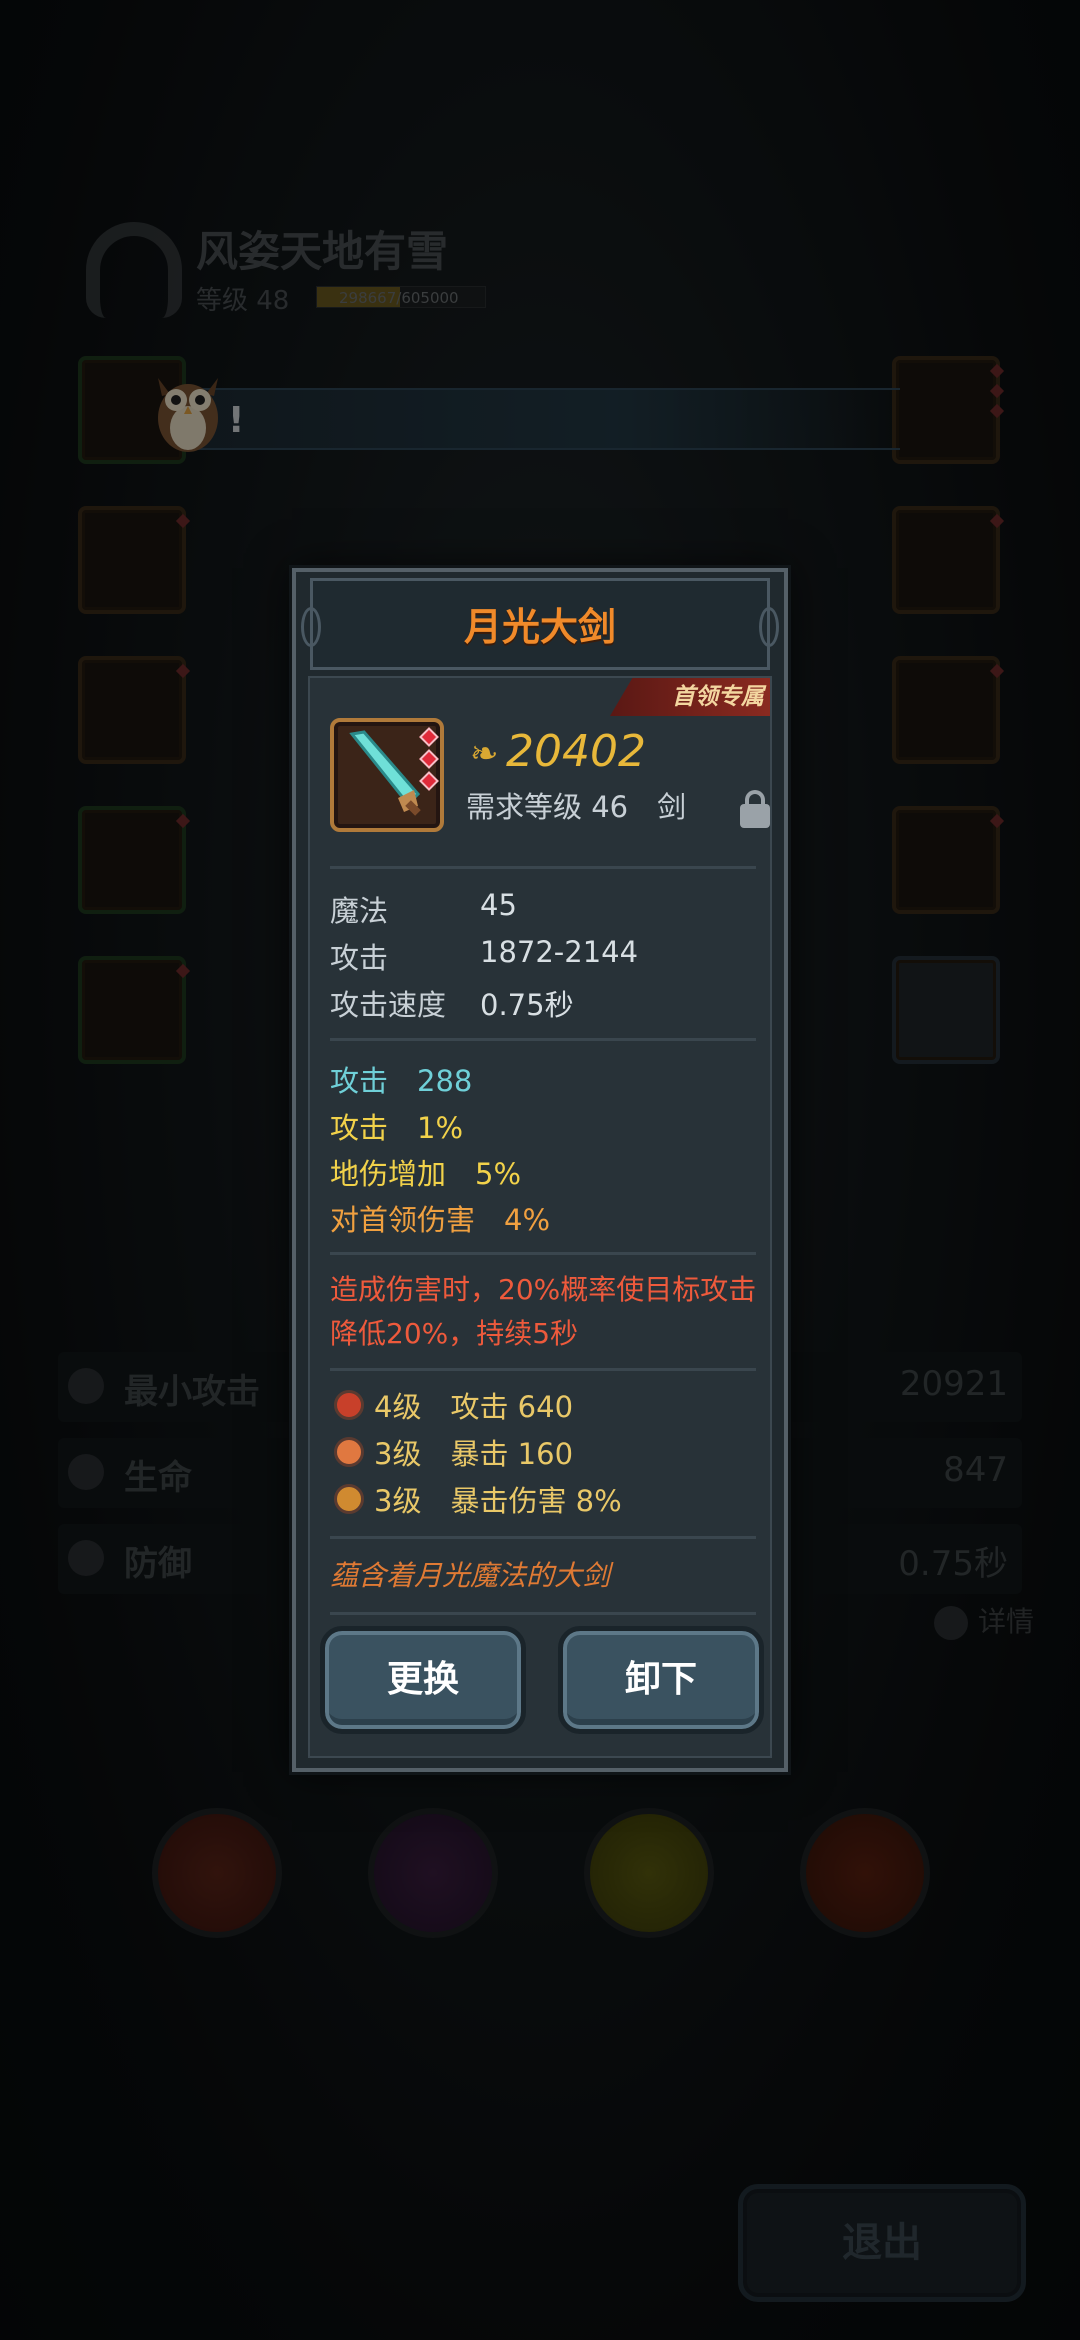 This screenshot has width=1080, height=2340. Describe the element at coordinates (948, 560) in the screenshot. I see `equip-slot-ring` at that location.